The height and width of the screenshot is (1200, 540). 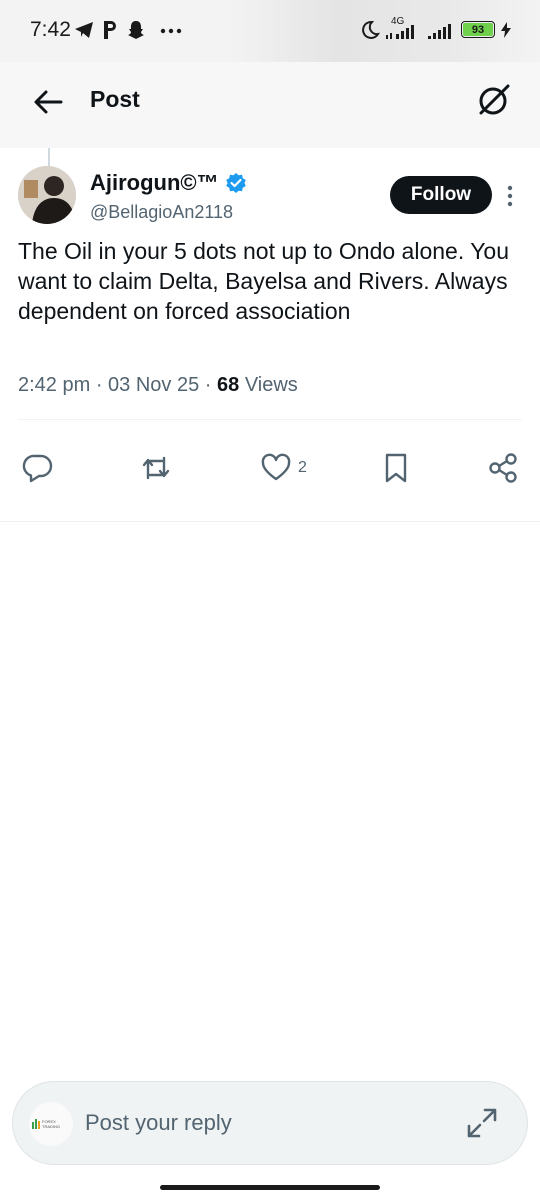 What do you see at coordinates (48, 102) in the screenshot?
I see `back-arrow-icon` at bounding box center [48, 102].